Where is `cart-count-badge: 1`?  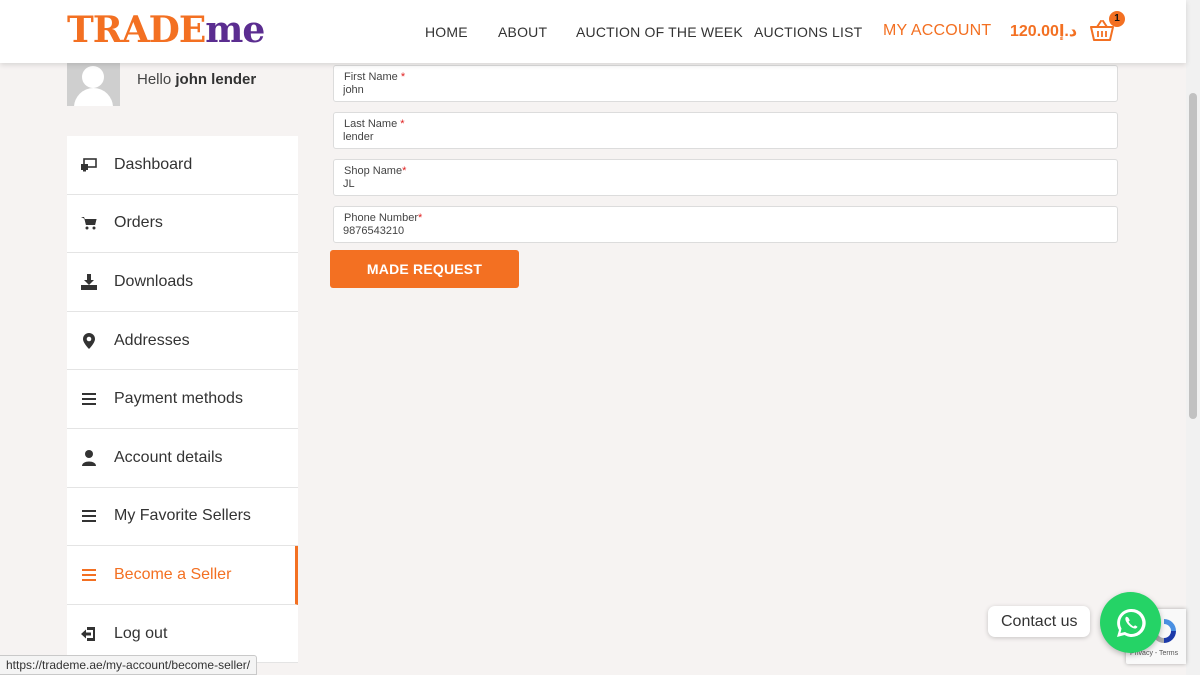
cart-count-badge: 1 is located at coordinates (1117, 19).